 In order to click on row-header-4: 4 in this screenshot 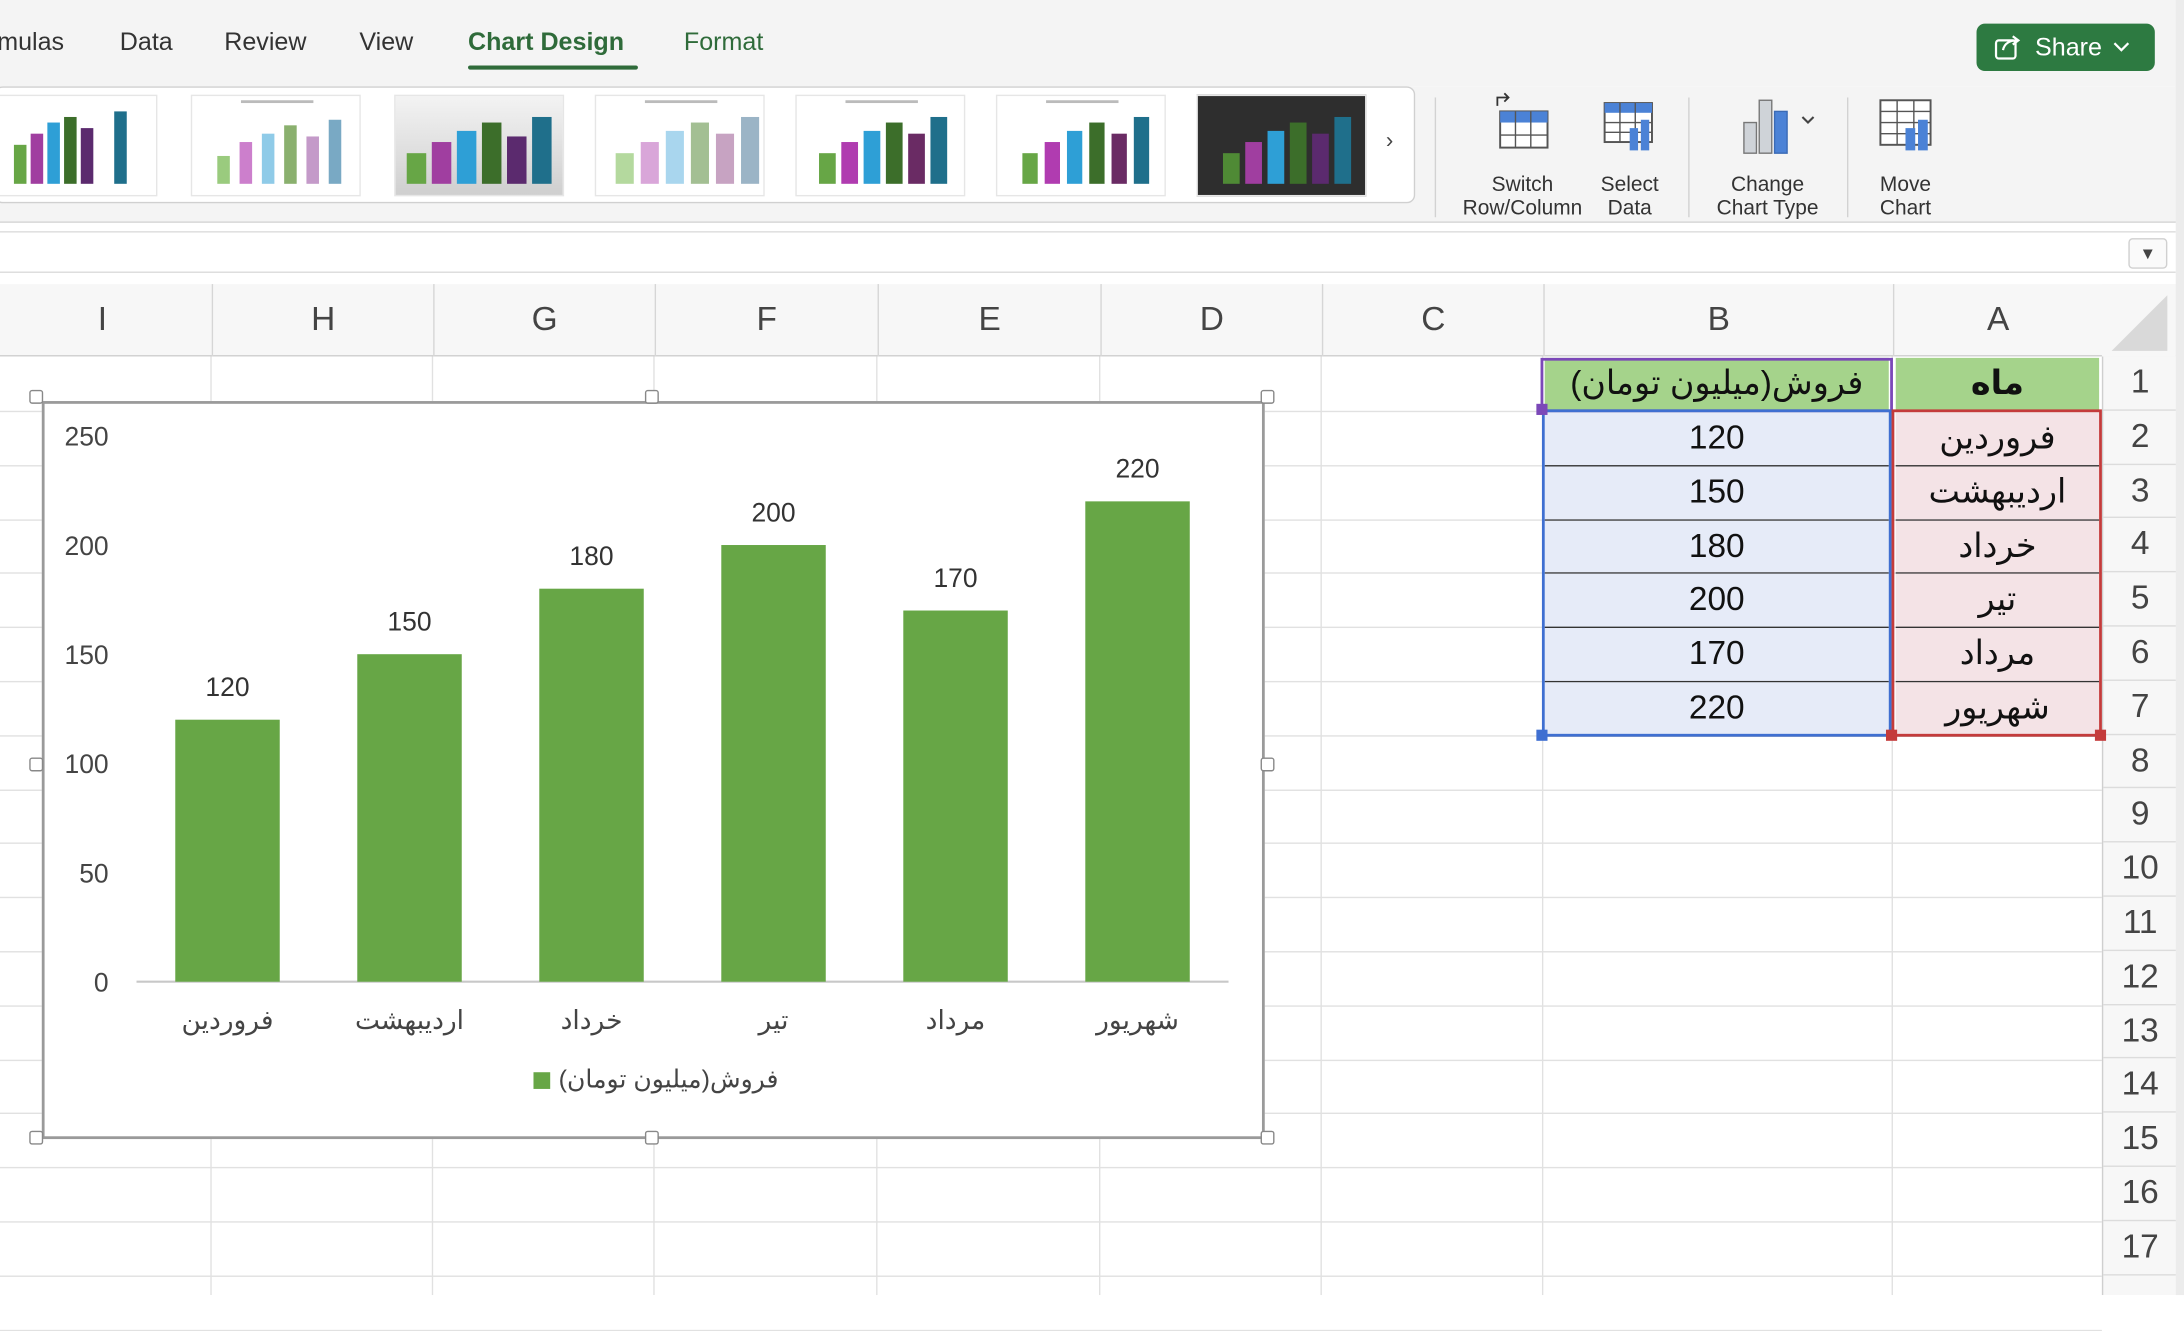, I will do `click(2140, 546)`.